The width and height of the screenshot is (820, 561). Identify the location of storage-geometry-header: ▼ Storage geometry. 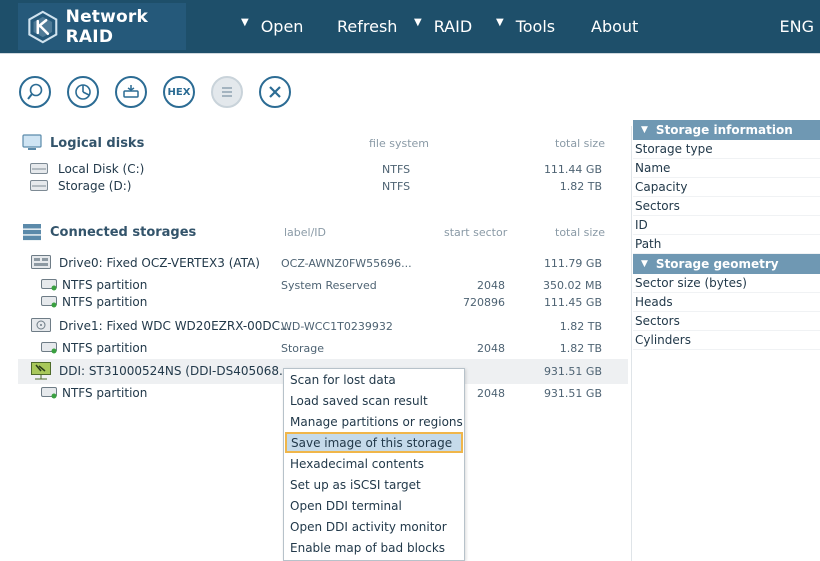
(726, 264).